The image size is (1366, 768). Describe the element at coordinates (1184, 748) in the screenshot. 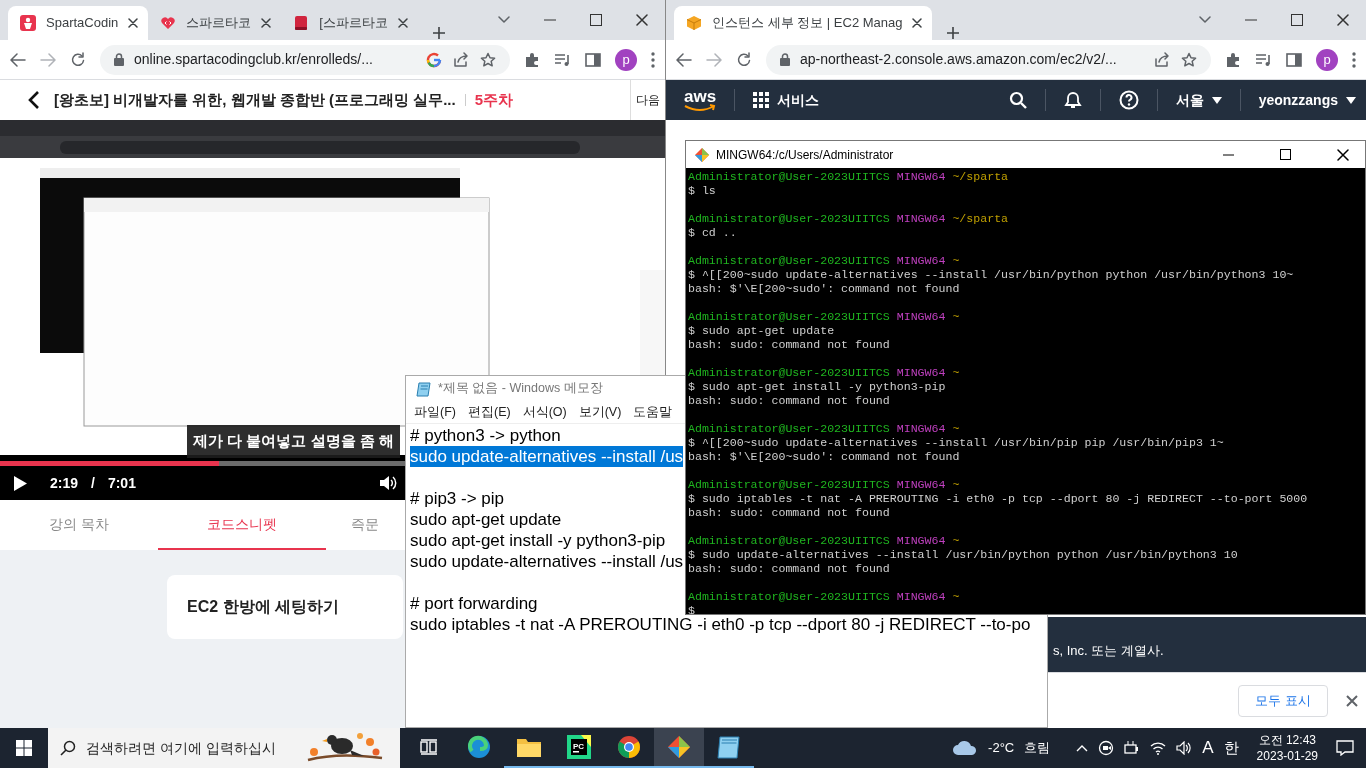

I see `speaker-icon` at that location.